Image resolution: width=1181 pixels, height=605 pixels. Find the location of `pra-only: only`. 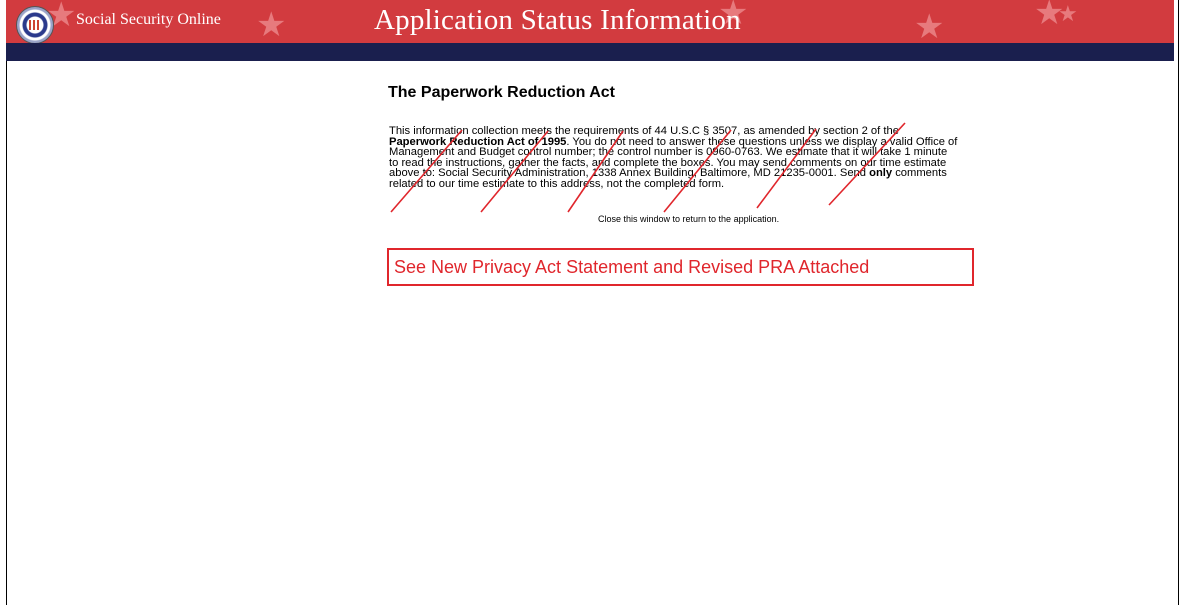

pra-only: only is located at coordinates (881, 173).